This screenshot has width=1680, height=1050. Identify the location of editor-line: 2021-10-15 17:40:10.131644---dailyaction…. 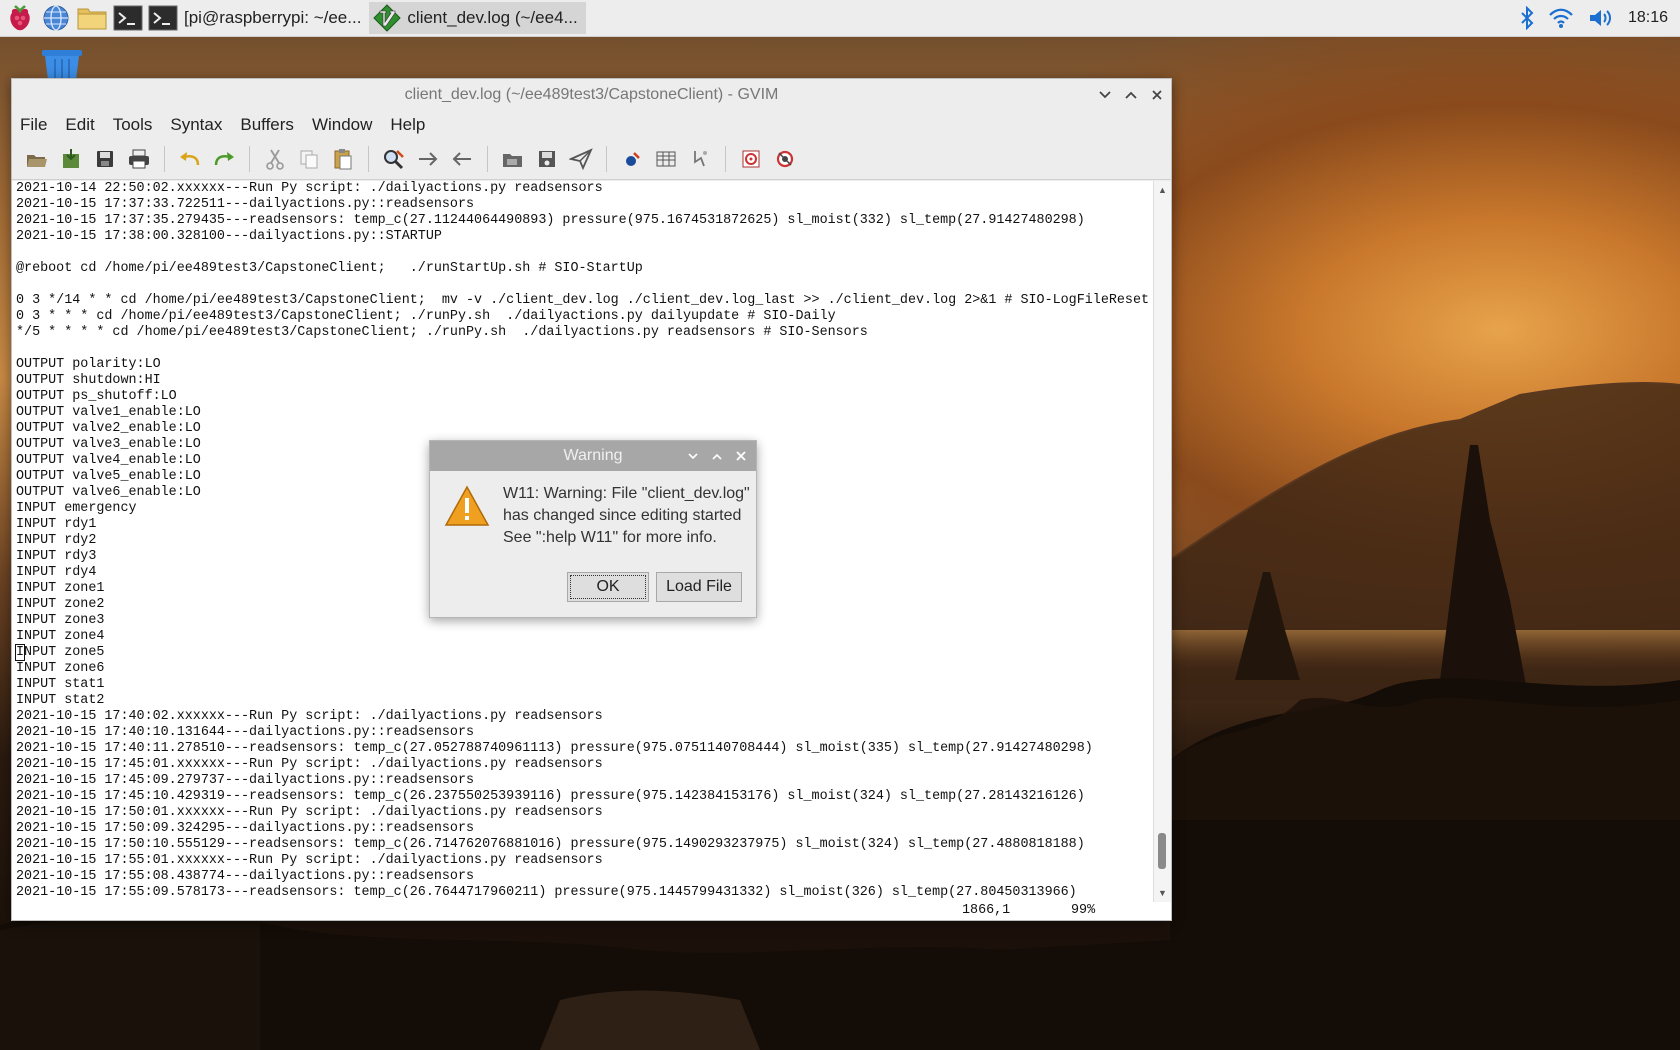
(582, 733).